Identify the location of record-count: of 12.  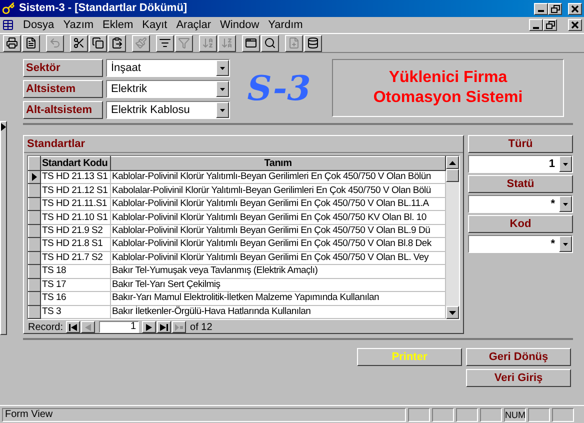
(201, 327).